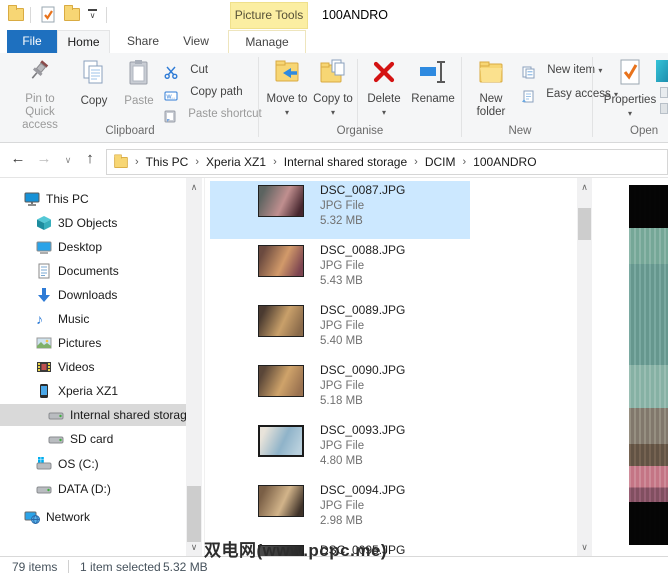 The width and height of the screenshot is (668, 576). I want to click on open-button-icon, so click(662, 71).